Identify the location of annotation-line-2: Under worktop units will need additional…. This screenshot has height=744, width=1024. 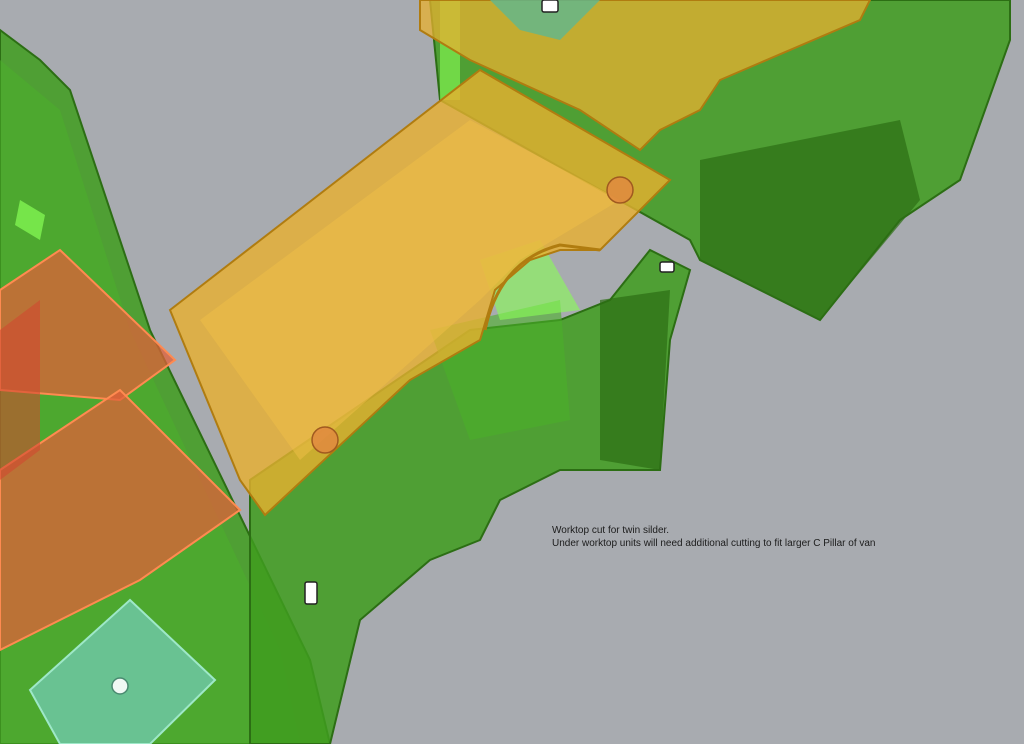
(714, 543).